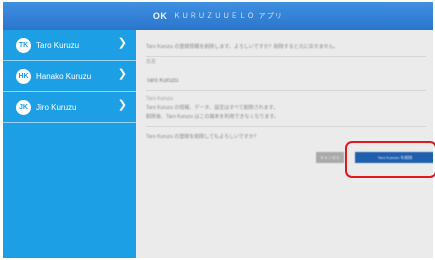 Image resolution: width=435 pixels, height=260 pixels. I want to click on window-title: ＫＵＲＵＺＵＵＥＬＯ アプリ, so click(228, 16).